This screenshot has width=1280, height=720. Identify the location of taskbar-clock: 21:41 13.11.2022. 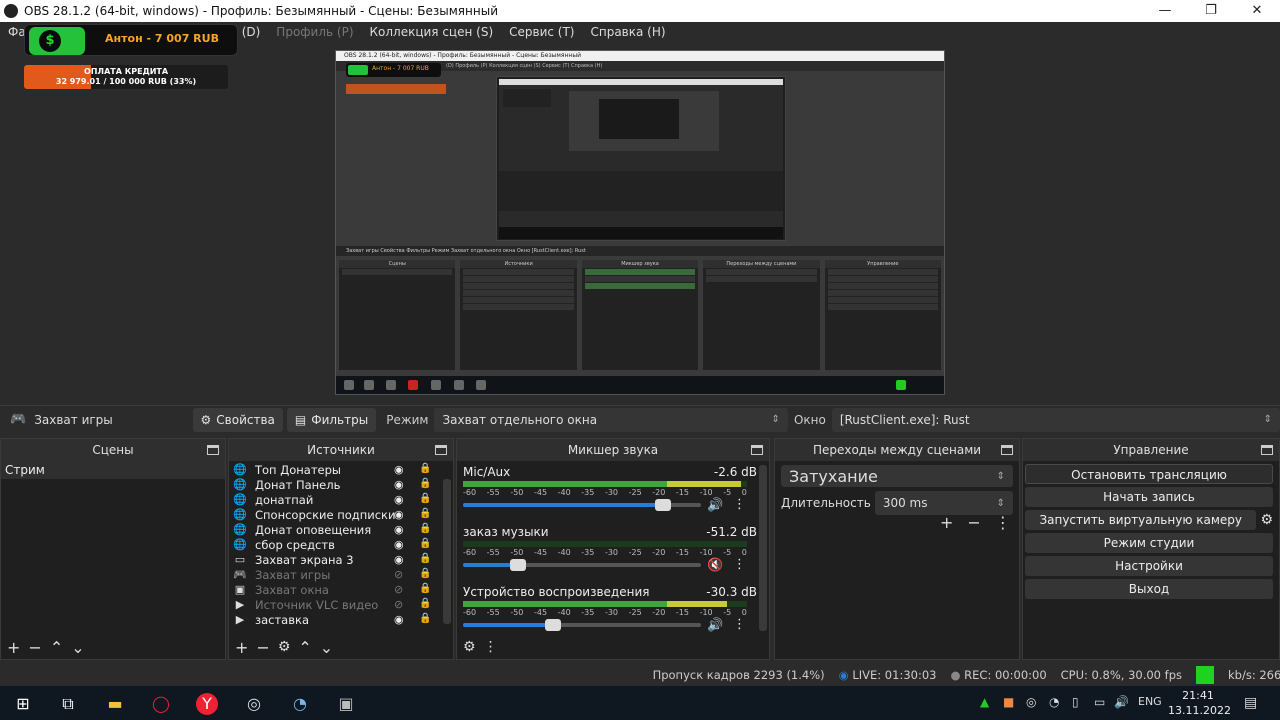
(1199, 703).